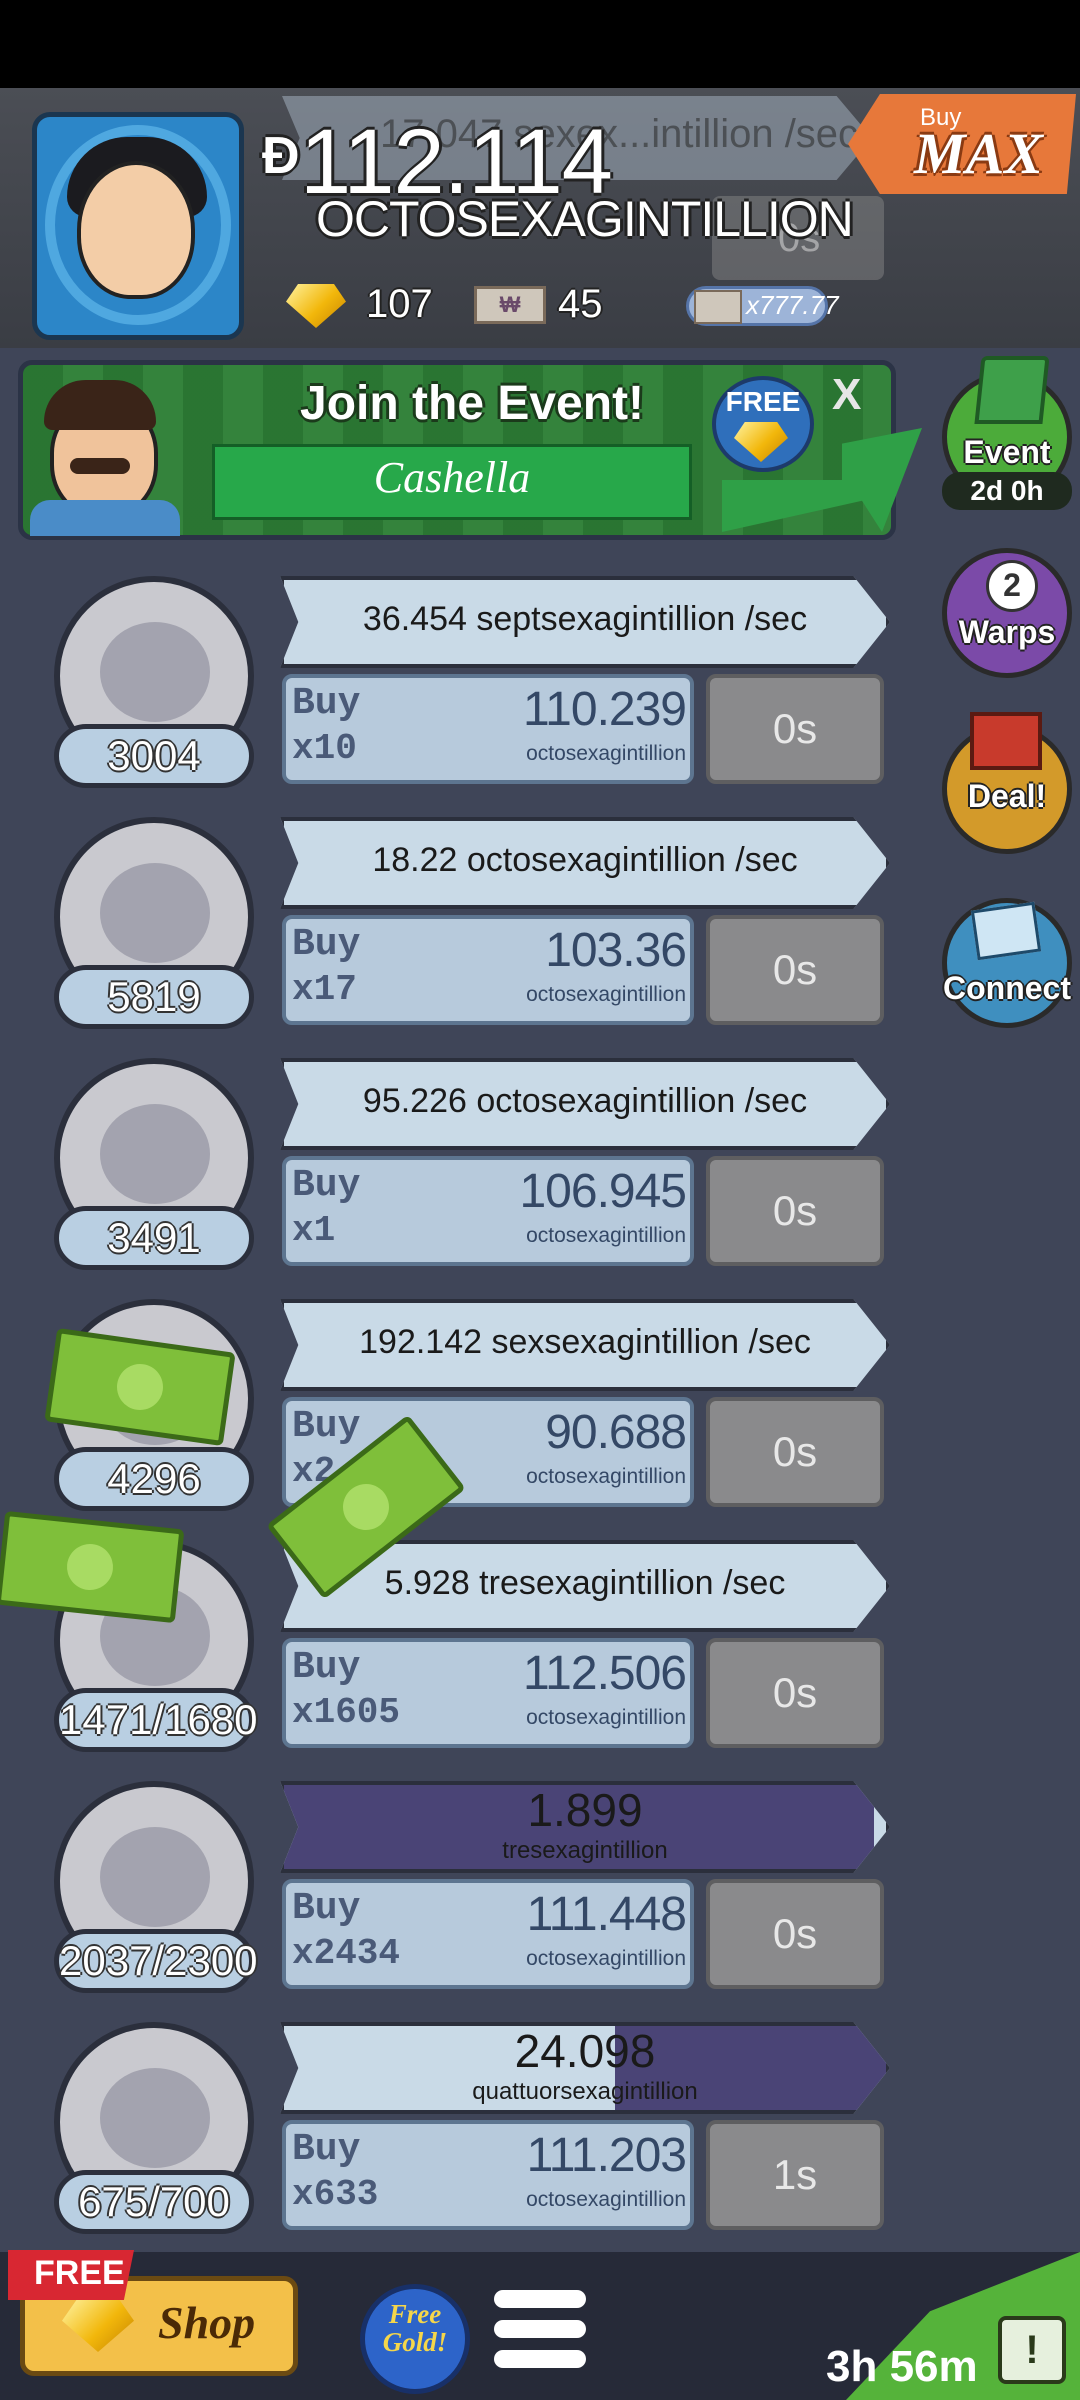  What do you see at coordinates (154, 1479) in the screenshot?
I see `business-count: 4296` at bounding box center [154, 1479].